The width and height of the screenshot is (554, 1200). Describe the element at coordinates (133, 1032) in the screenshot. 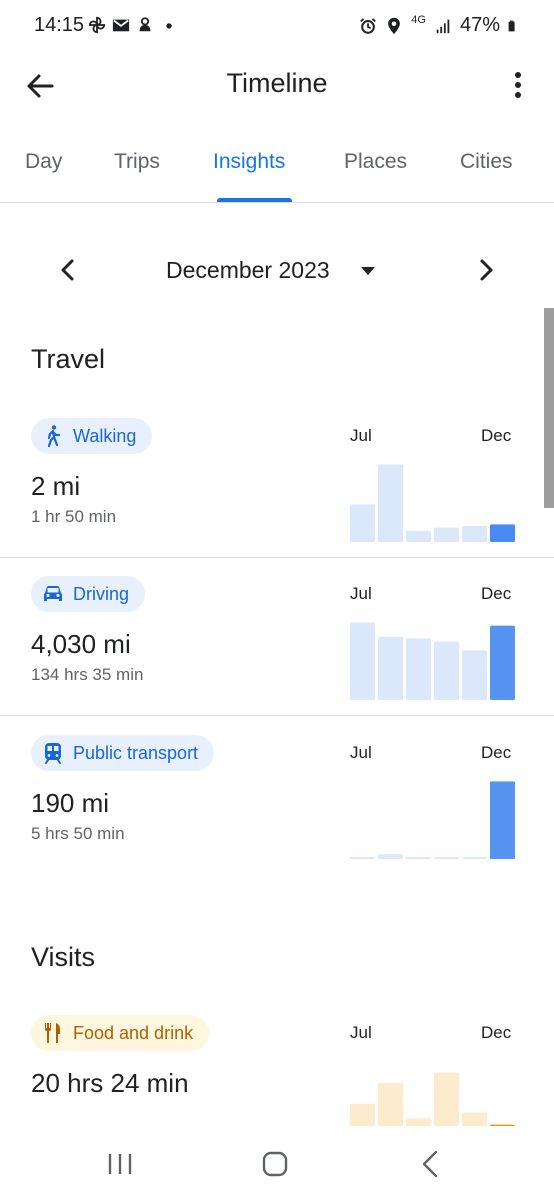

I see `food-and-drink-label: Food and drink` at that location.